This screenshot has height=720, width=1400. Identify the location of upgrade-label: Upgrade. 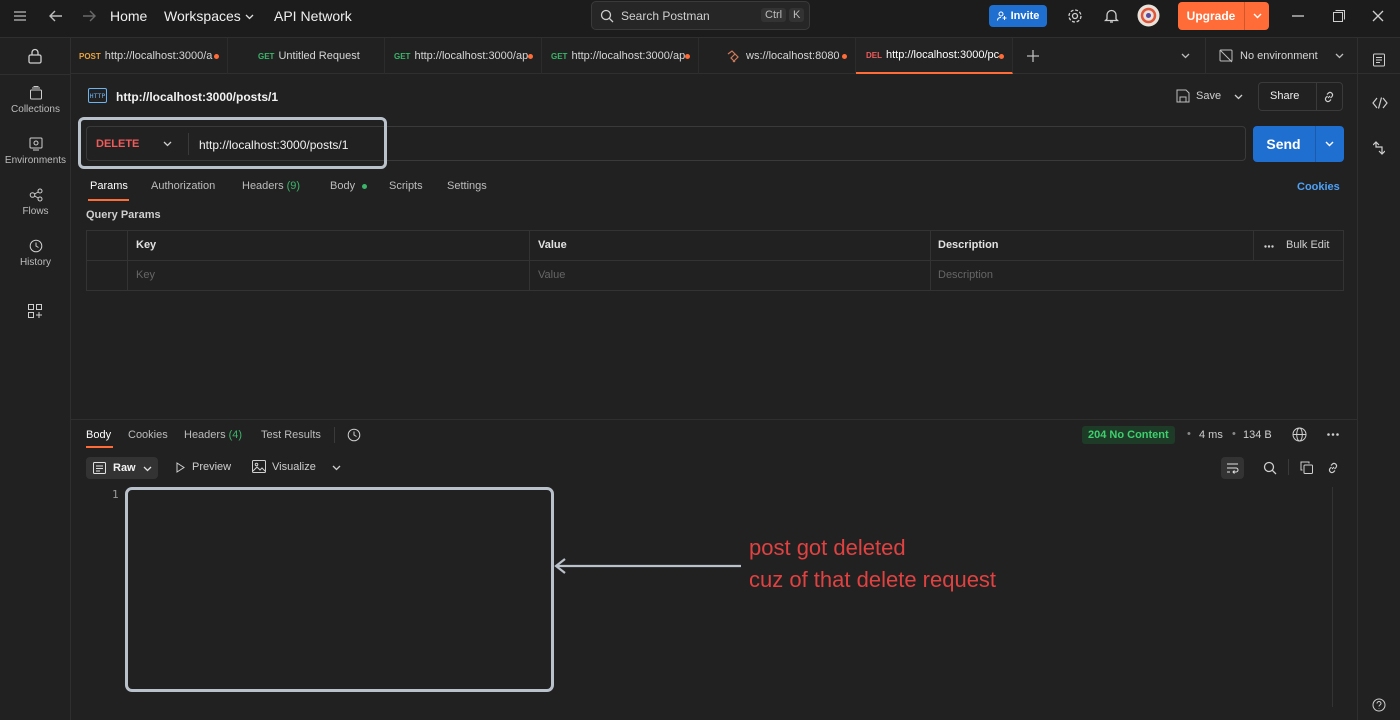
(1211, 16).